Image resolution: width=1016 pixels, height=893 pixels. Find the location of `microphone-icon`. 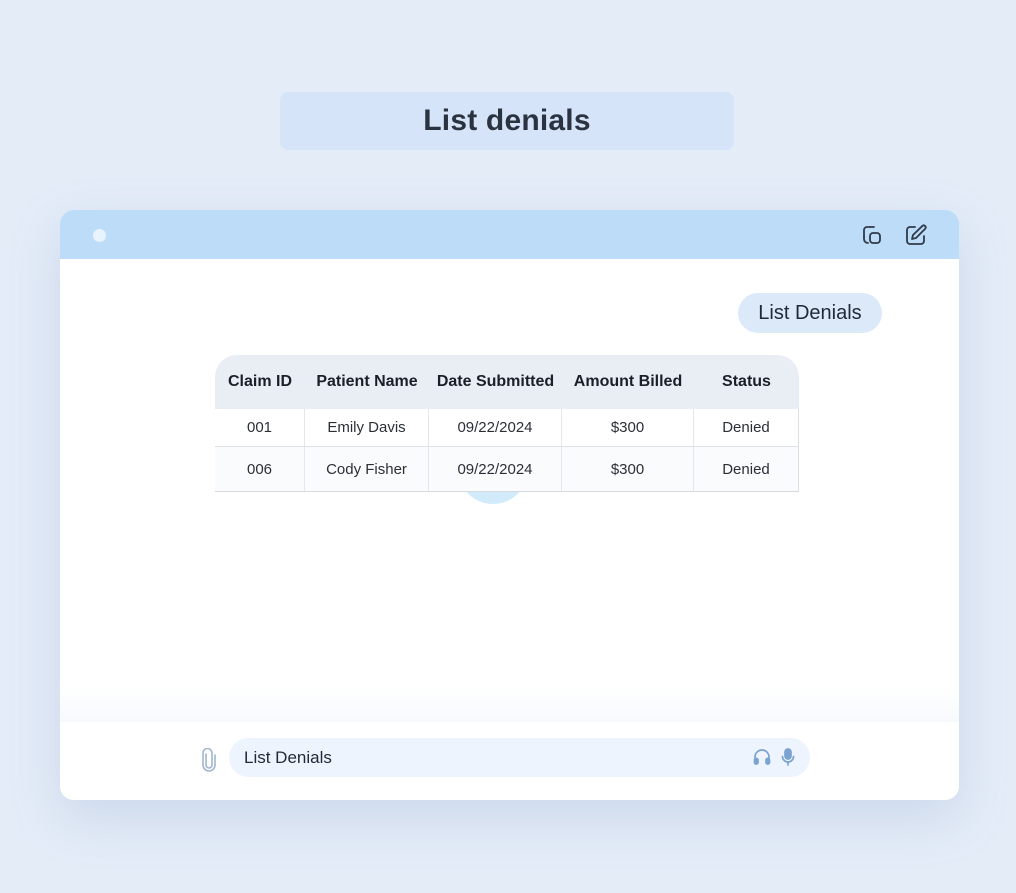

microphone-icon is located at coordinates (788, 757).